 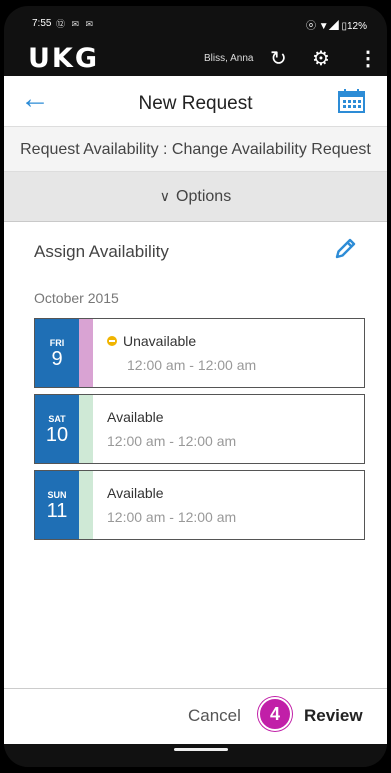 What do you see at coordinates (57, 419) in the screenshot?
I see `day-of-week: SAT` at bounding box center [57, 419].